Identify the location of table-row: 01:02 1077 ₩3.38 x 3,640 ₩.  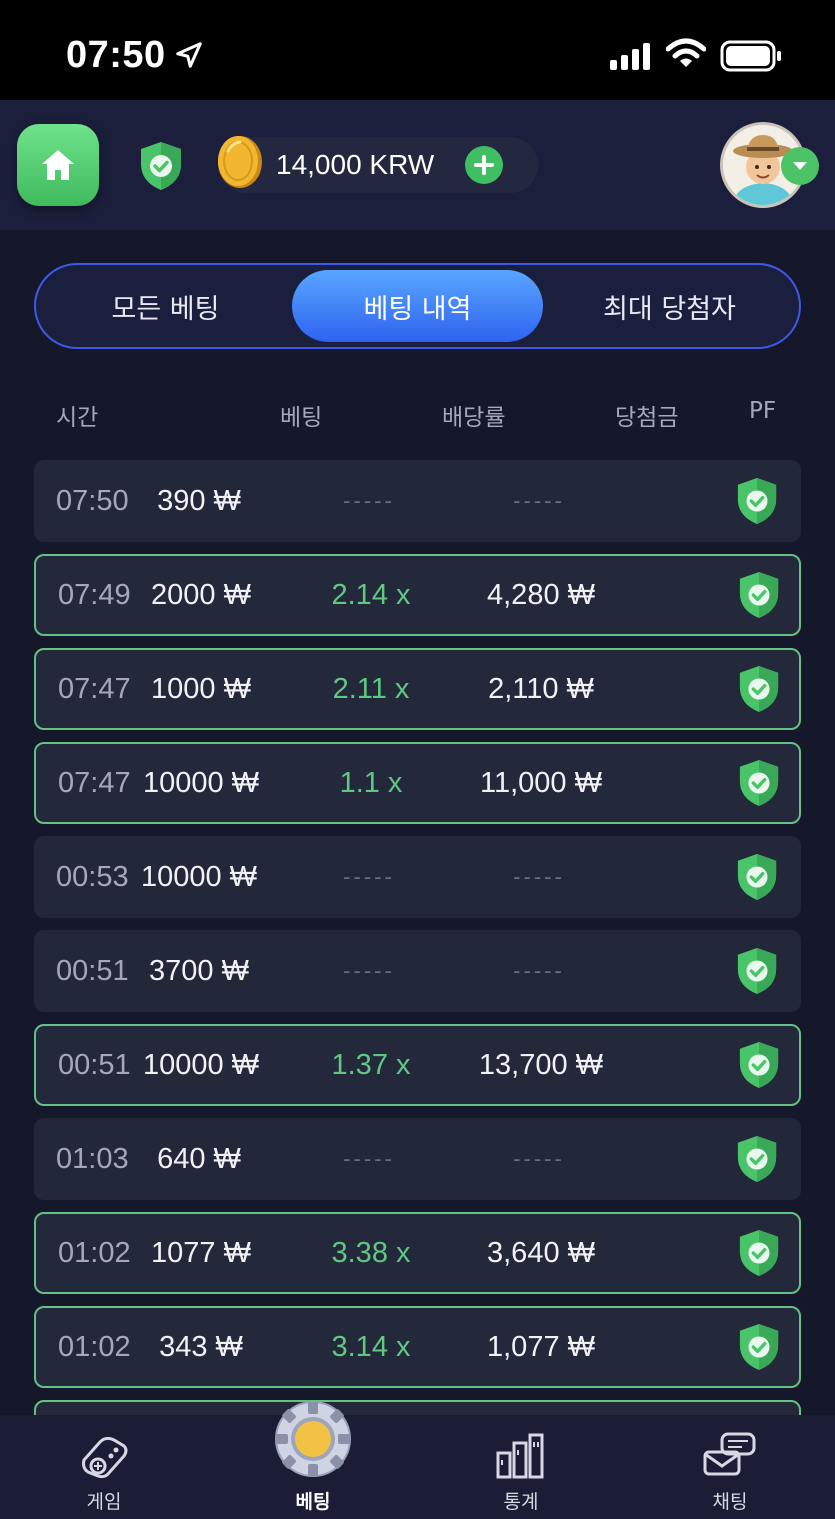
(417, 1253).